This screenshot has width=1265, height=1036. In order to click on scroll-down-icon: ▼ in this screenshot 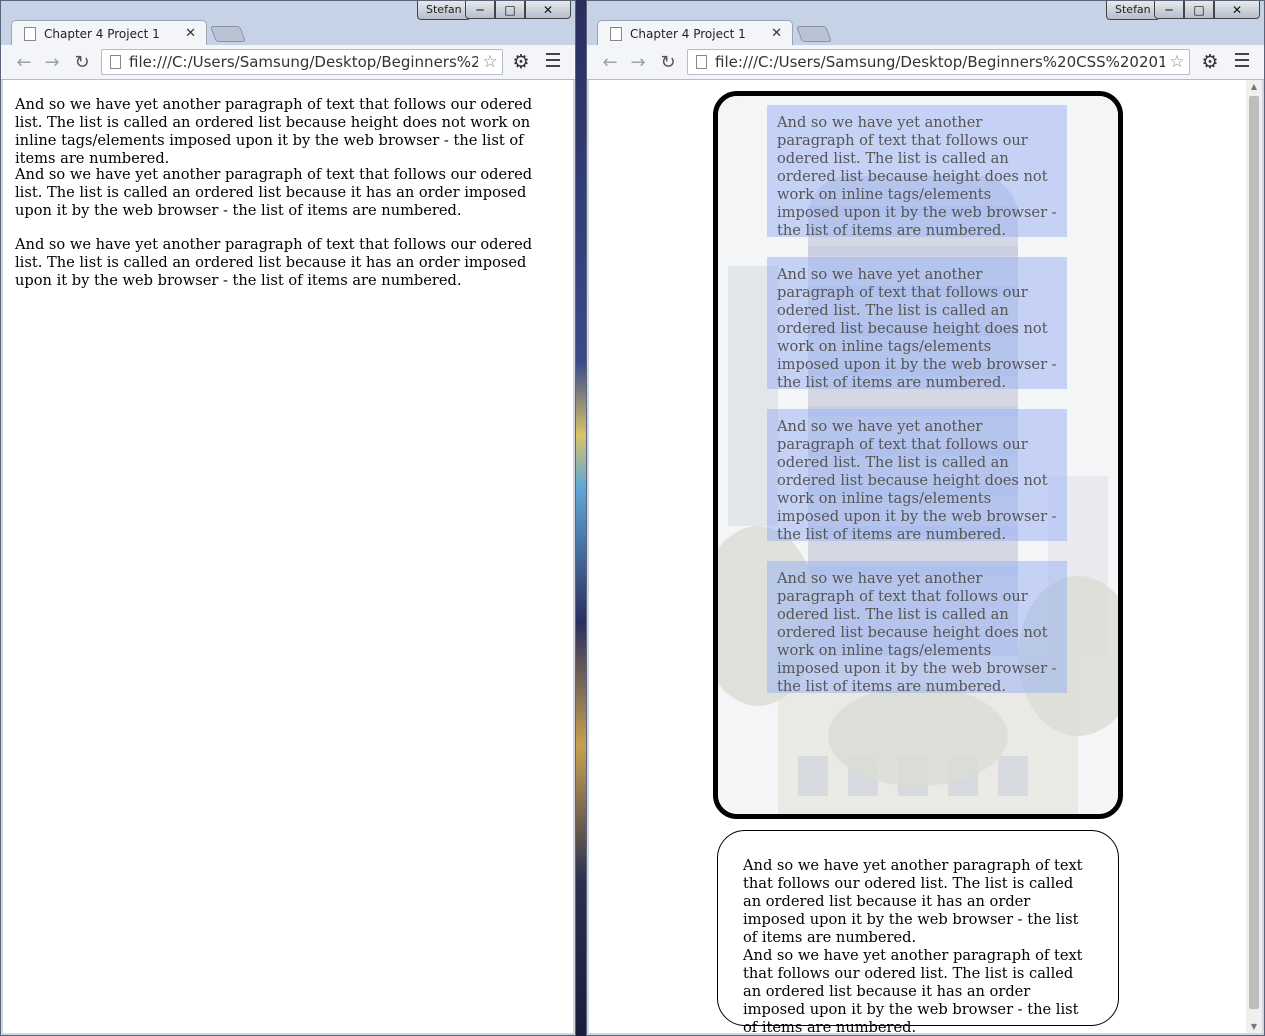, I will do `click(1254, 1026)`.